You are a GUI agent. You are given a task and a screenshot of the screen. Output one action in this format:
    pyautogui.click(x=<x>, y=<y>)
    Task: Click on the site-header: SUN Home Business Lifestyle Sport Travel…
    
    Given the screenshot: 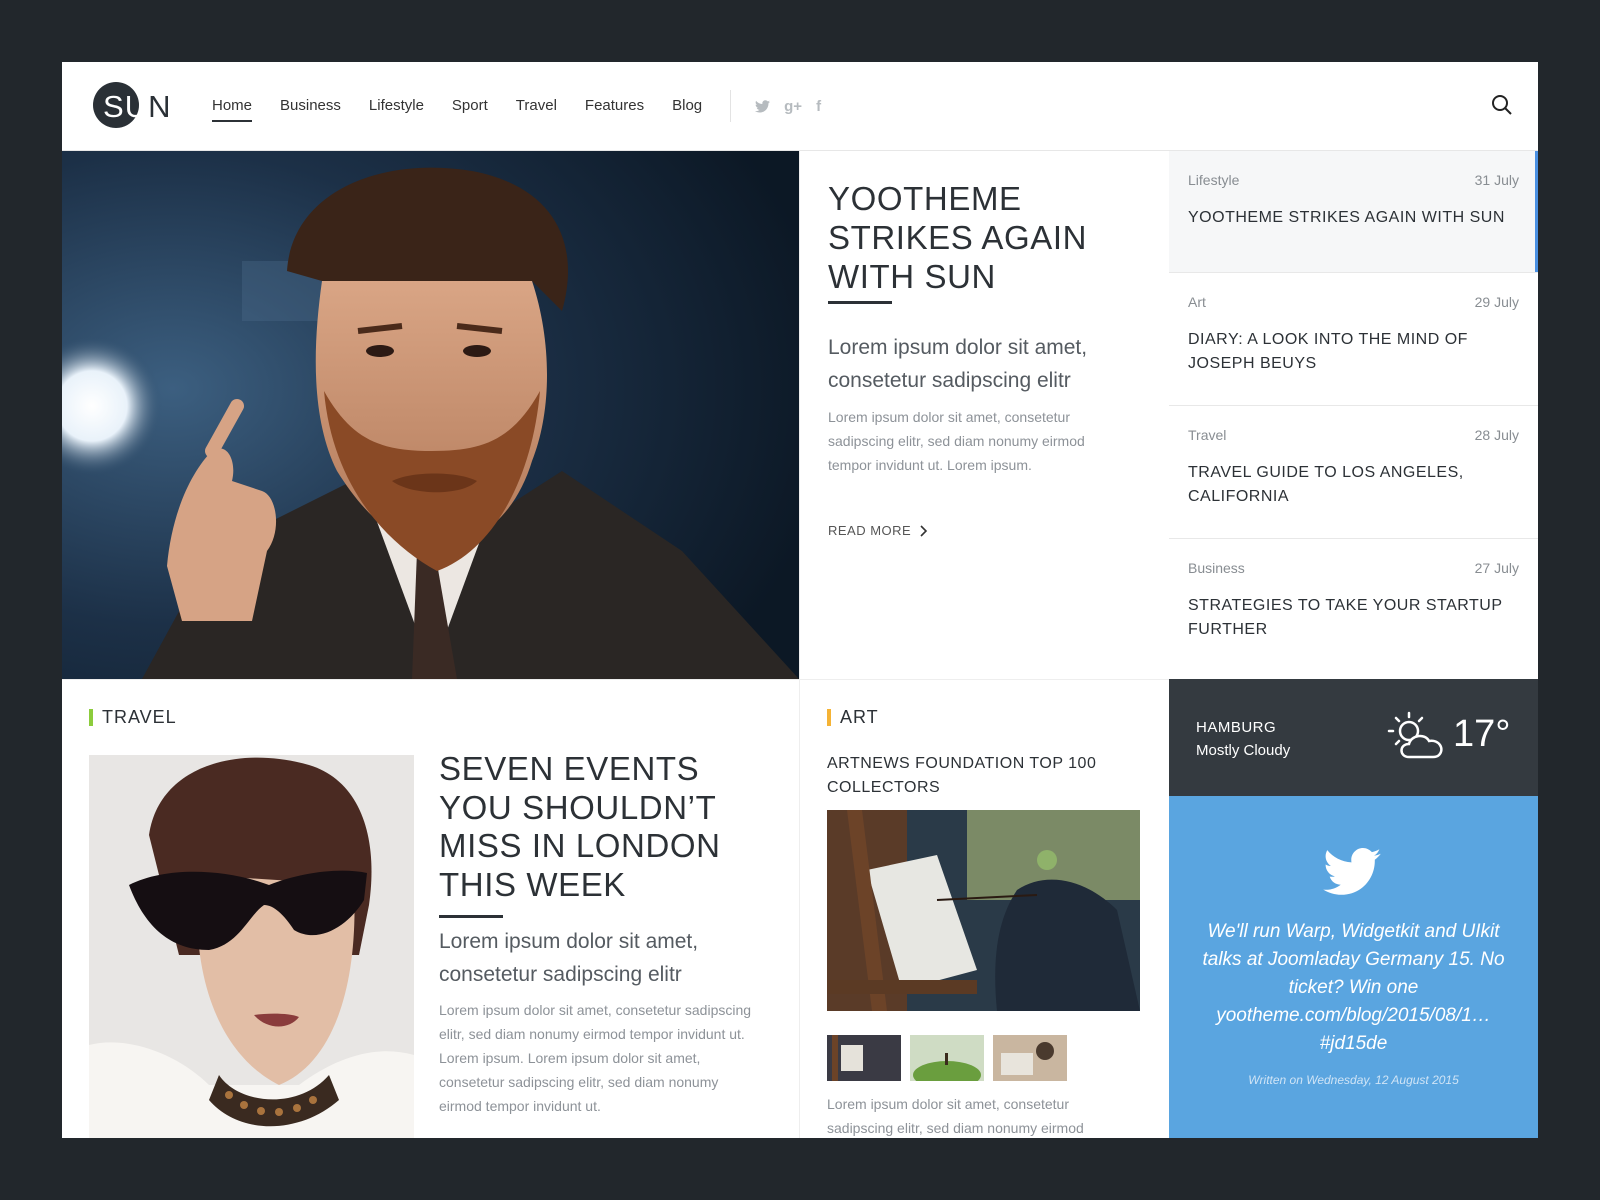 What is the action you would take?
    pyautogui.click(x=800, y=106)
    